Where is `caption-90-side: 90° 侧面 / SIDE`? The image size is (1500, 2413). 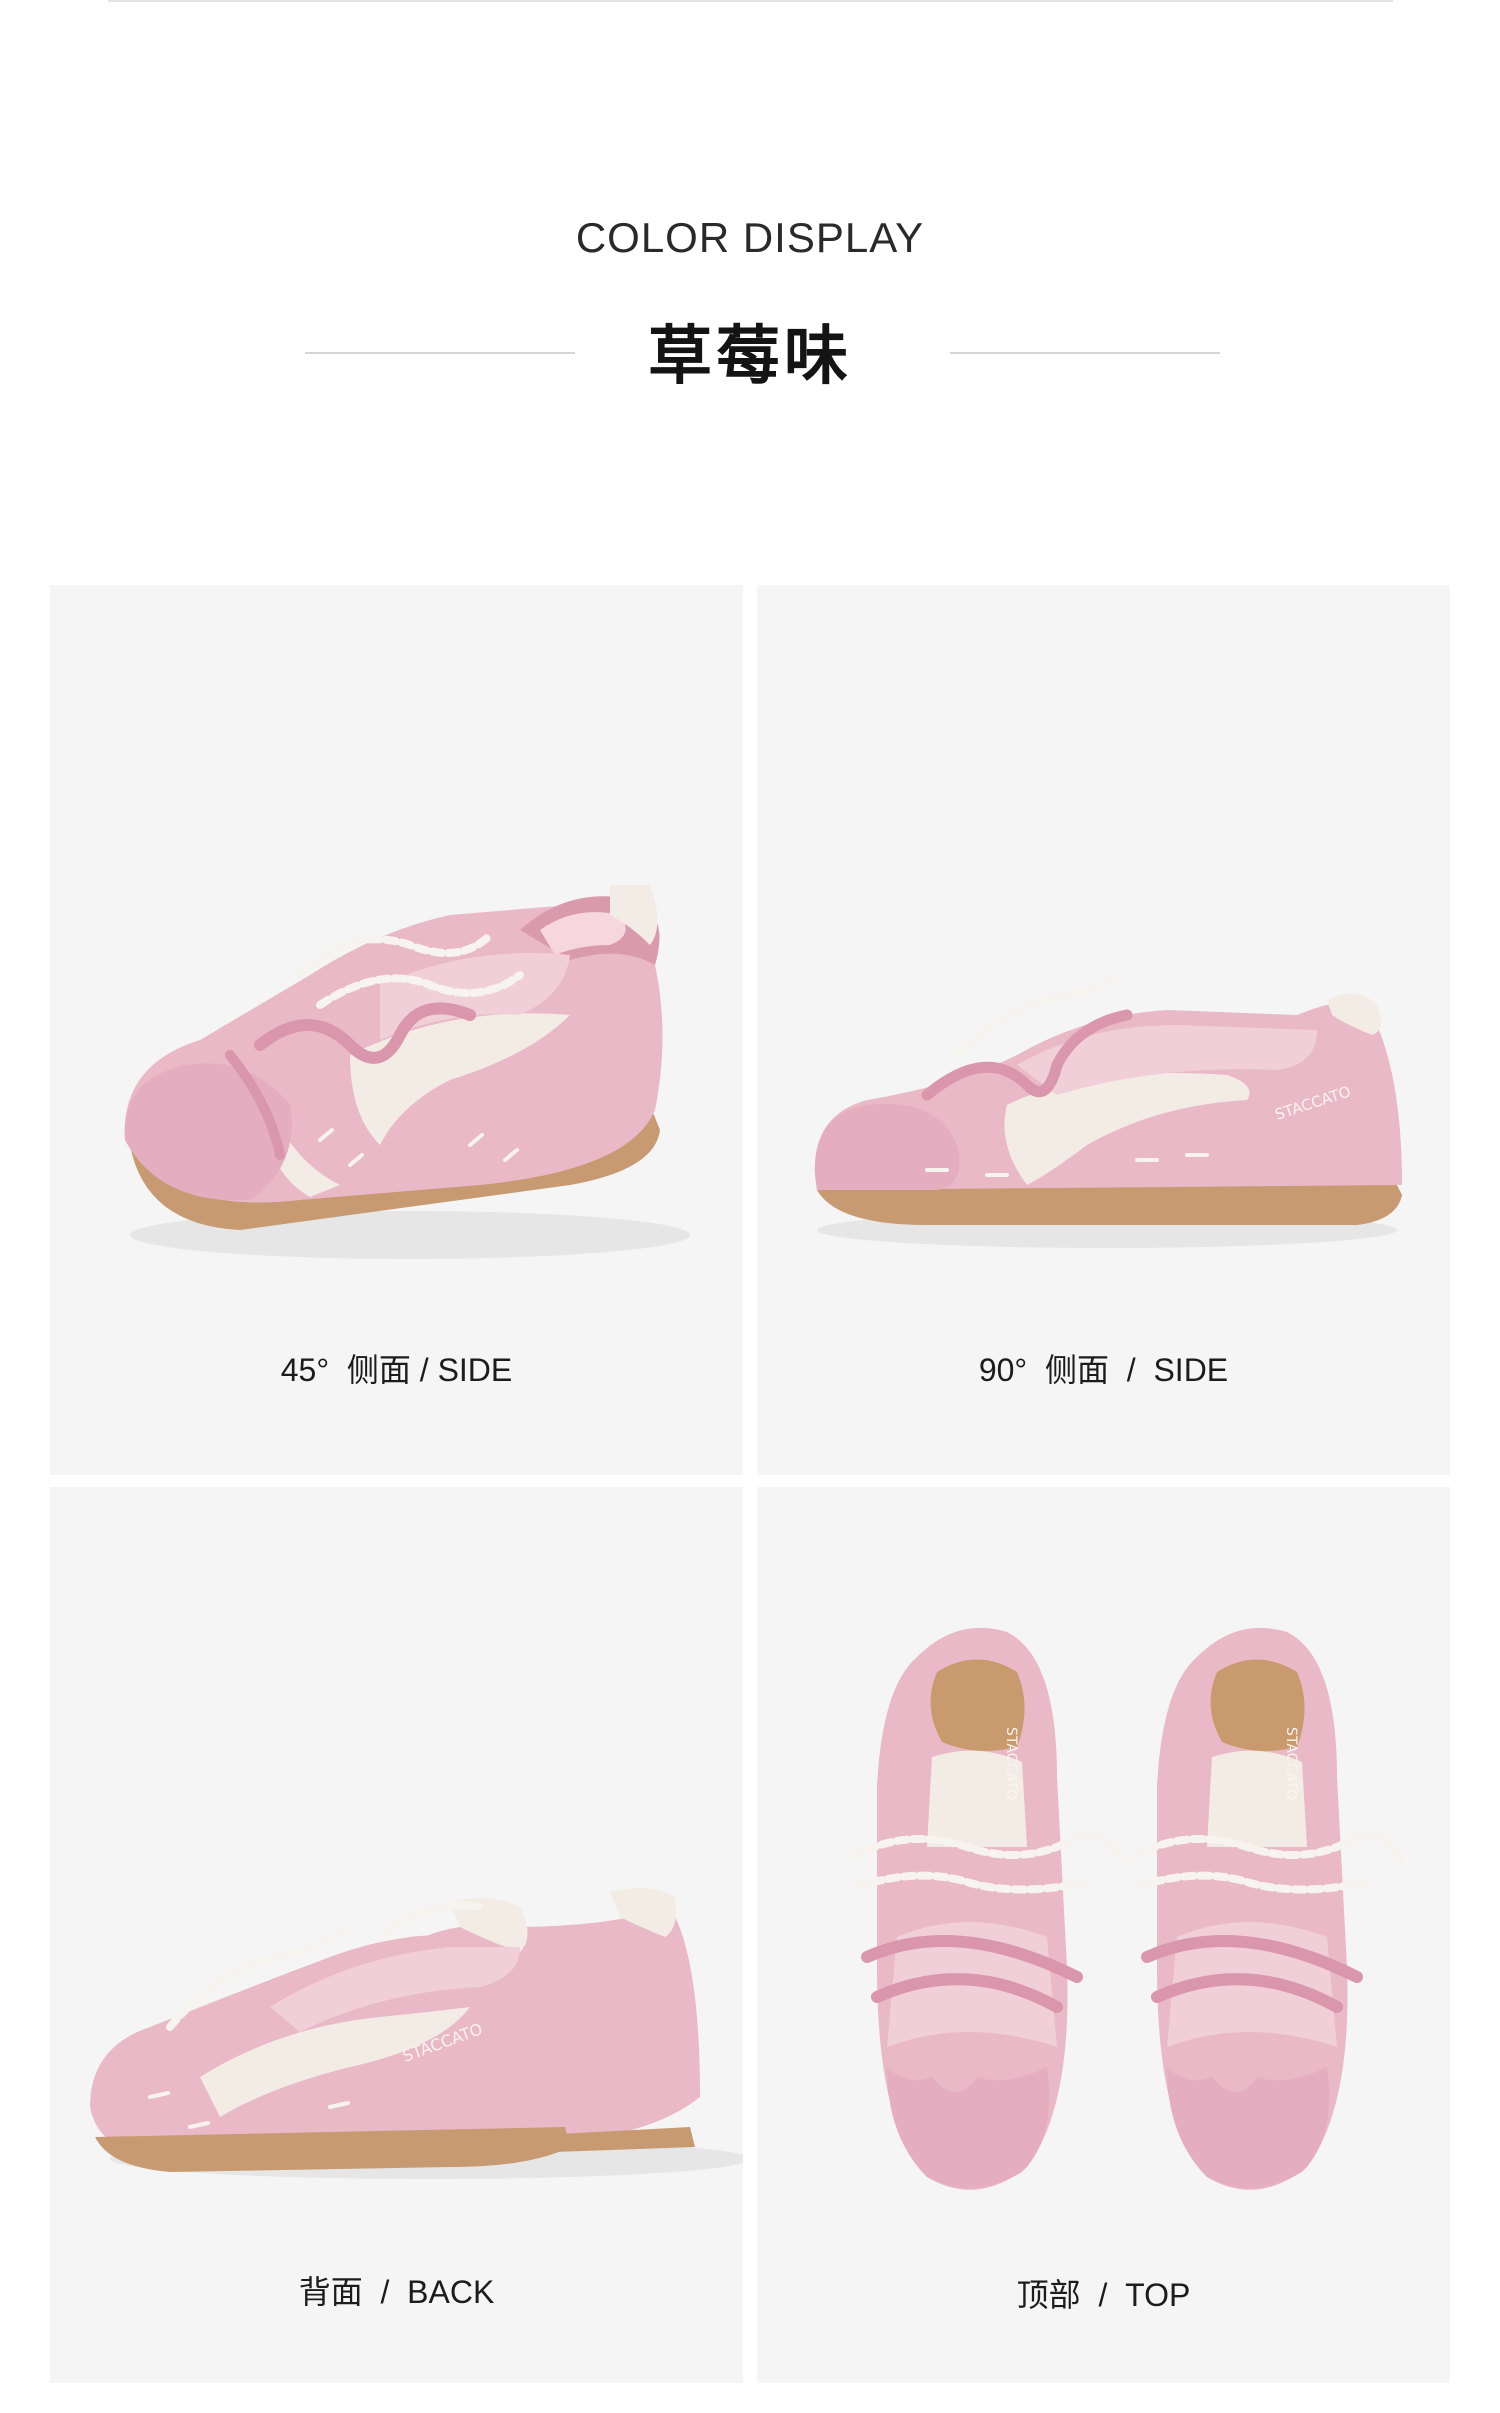
caption-90-side: 90° 侧面 / SIDE is located at coordinates (1103, 1370).